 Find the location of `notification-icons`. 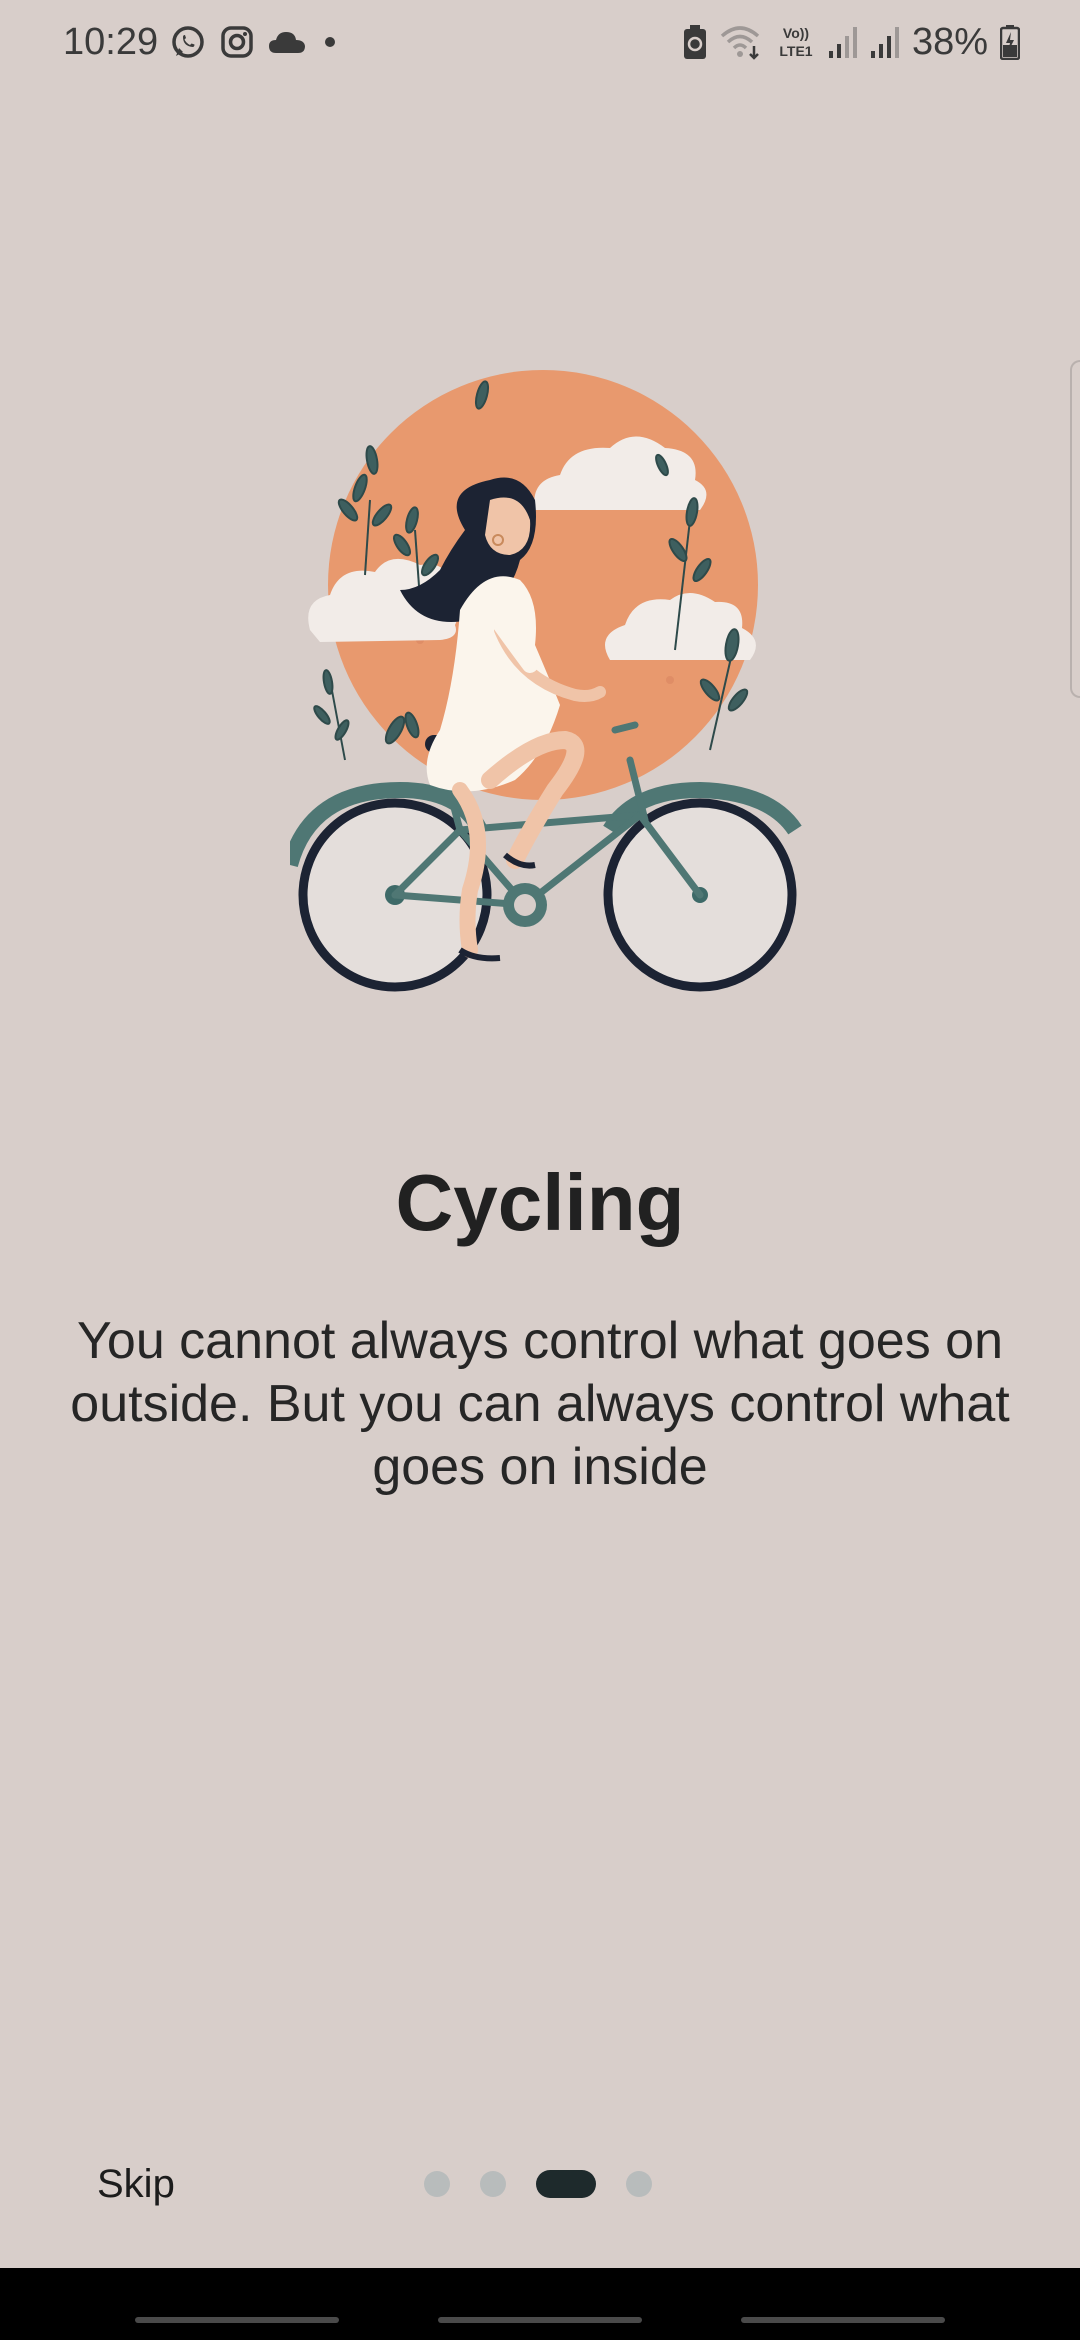

notification-icons is located at coordinates (255, 42).